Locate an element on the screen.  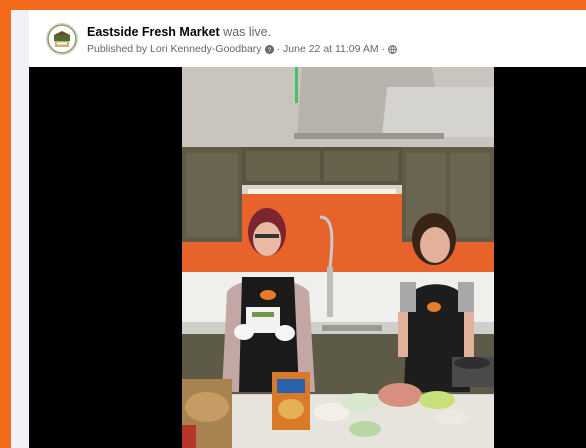
live-status-text: was live. is located at coordinates (245, 32).